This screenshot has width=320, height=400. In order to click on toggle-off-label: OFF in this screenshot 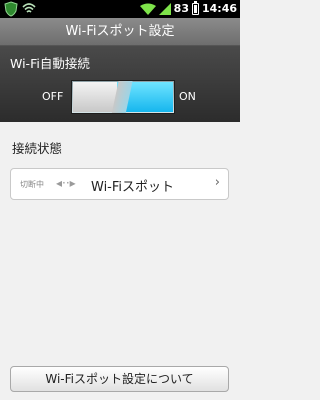, I will do `click(53, 96)`.